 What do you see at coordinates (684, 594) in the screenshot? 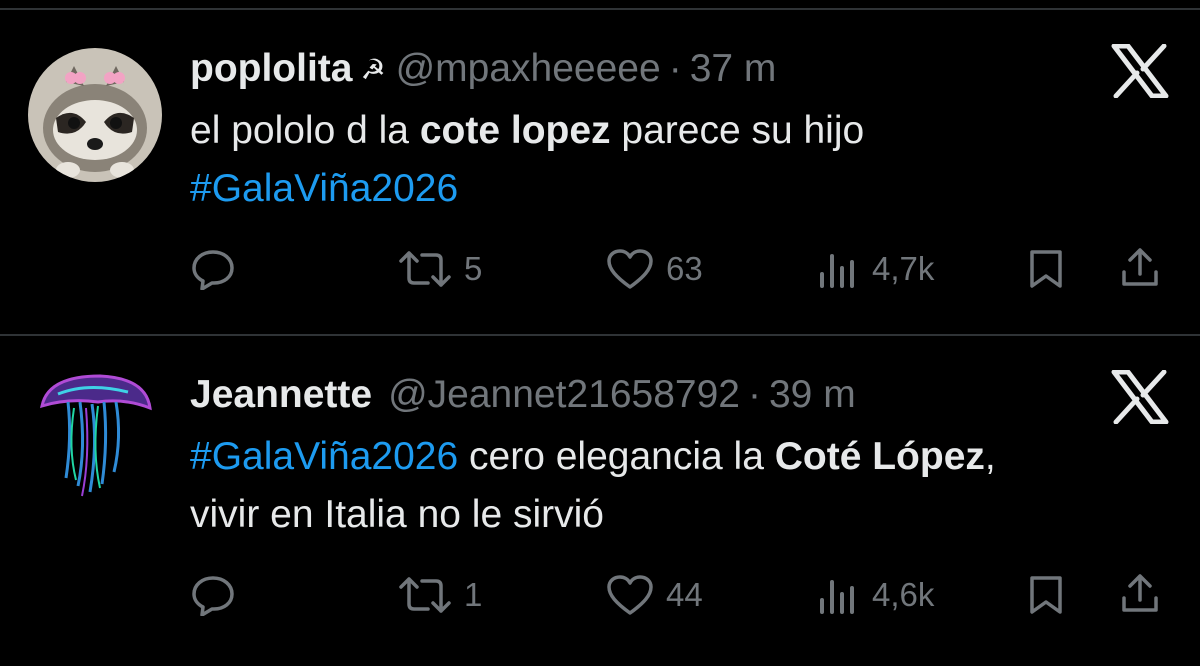
I see `like-count: 44` at bounding box center [684, 594].